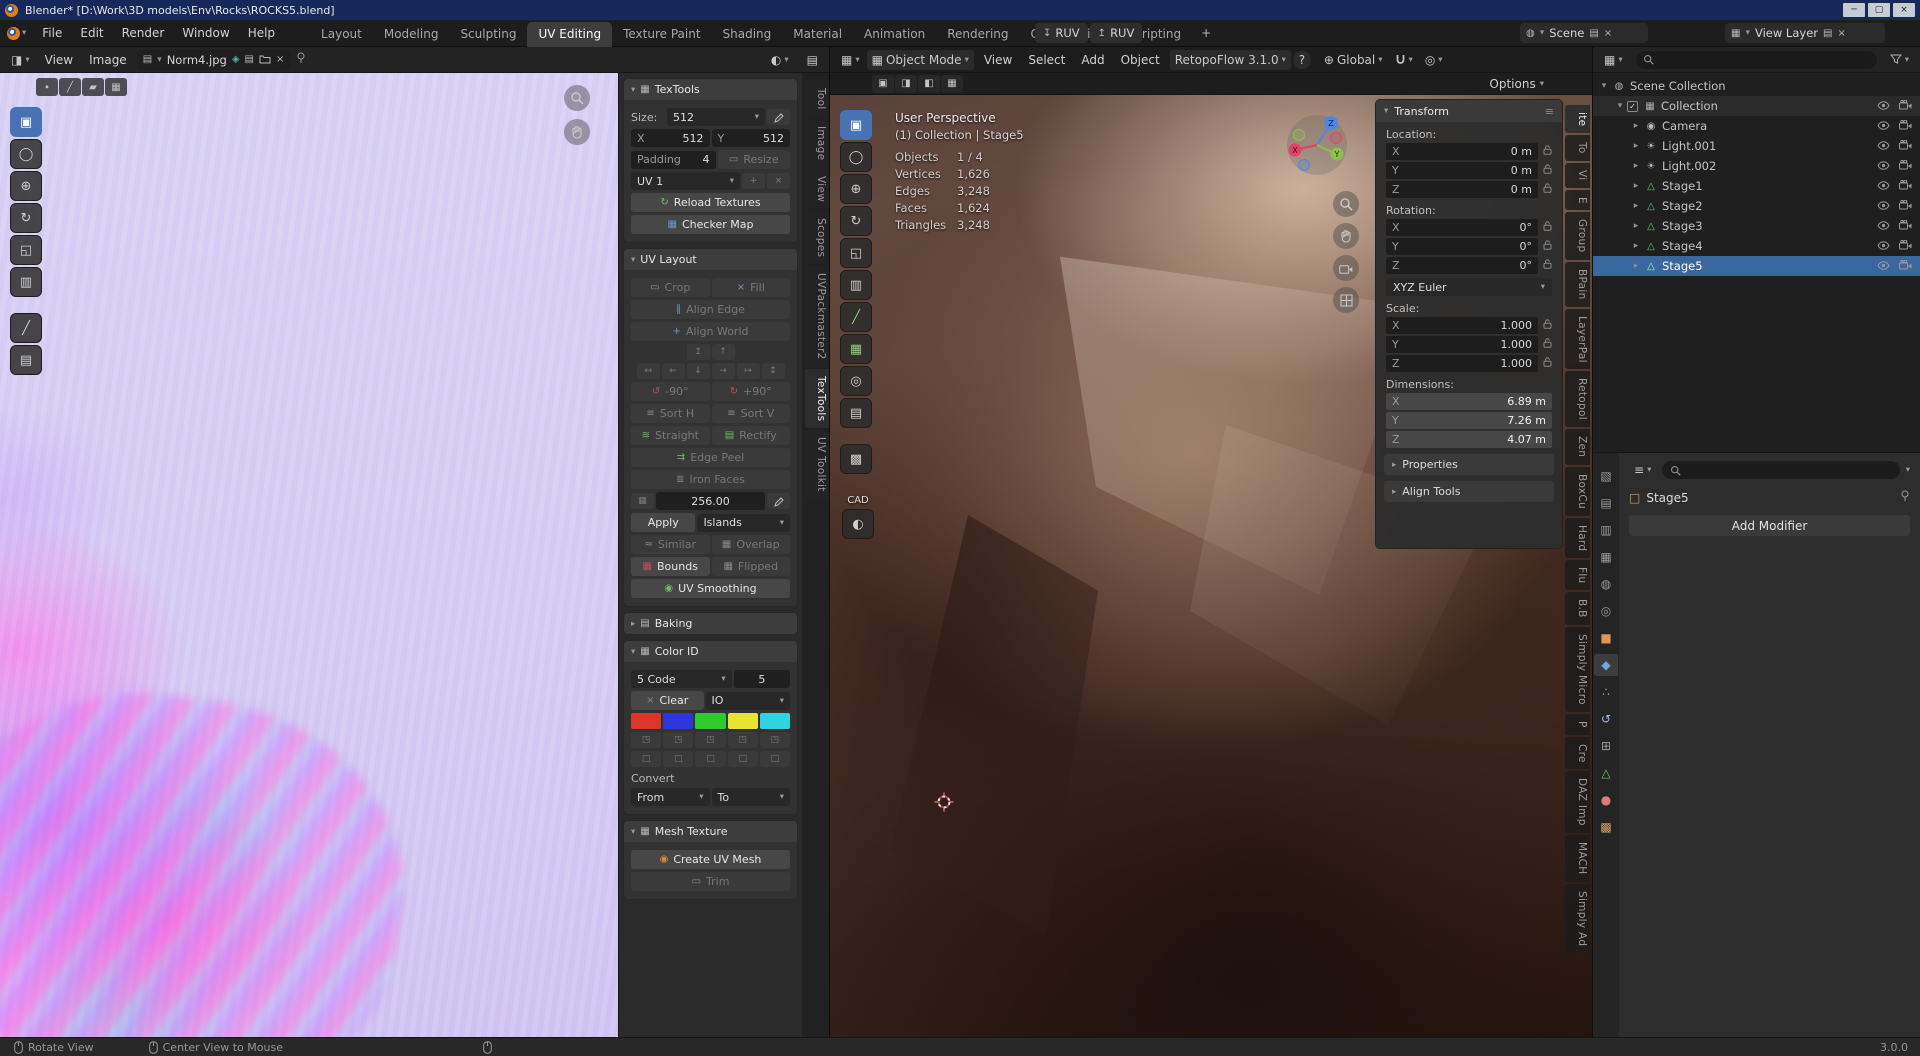 The height and width of the screenshot is (1056, 1920). I want to click on color-count-field: 5, so click(761, 679).